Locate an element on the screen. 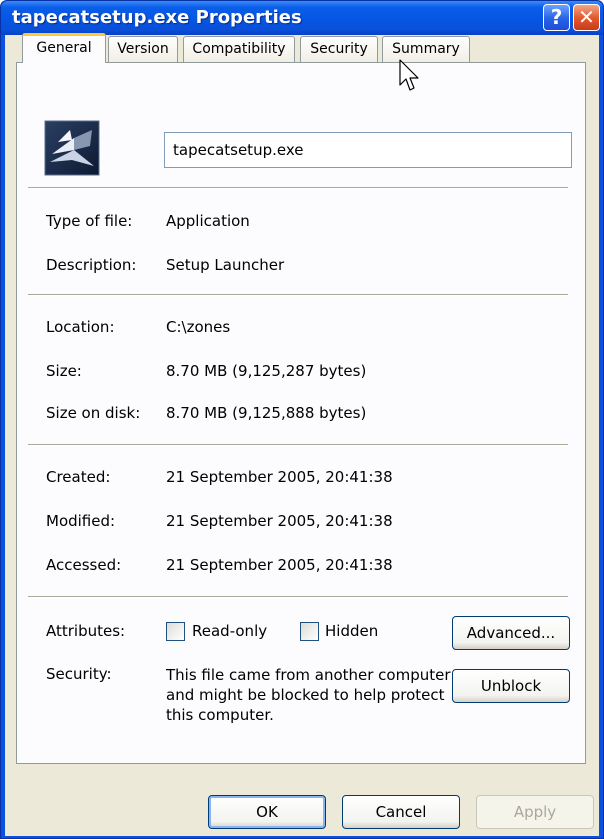  modified-label: Modified: is located at coordinates (81, 521).